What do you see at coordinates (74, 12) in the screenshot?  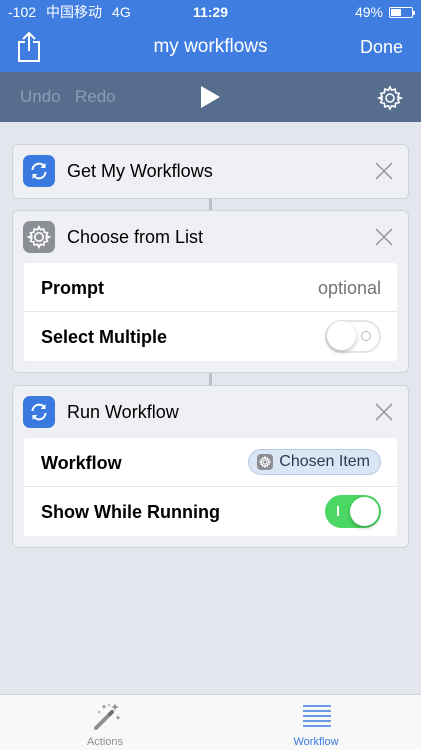 I see `carrier-name: 中国移动` at bounding box center [74, 12].